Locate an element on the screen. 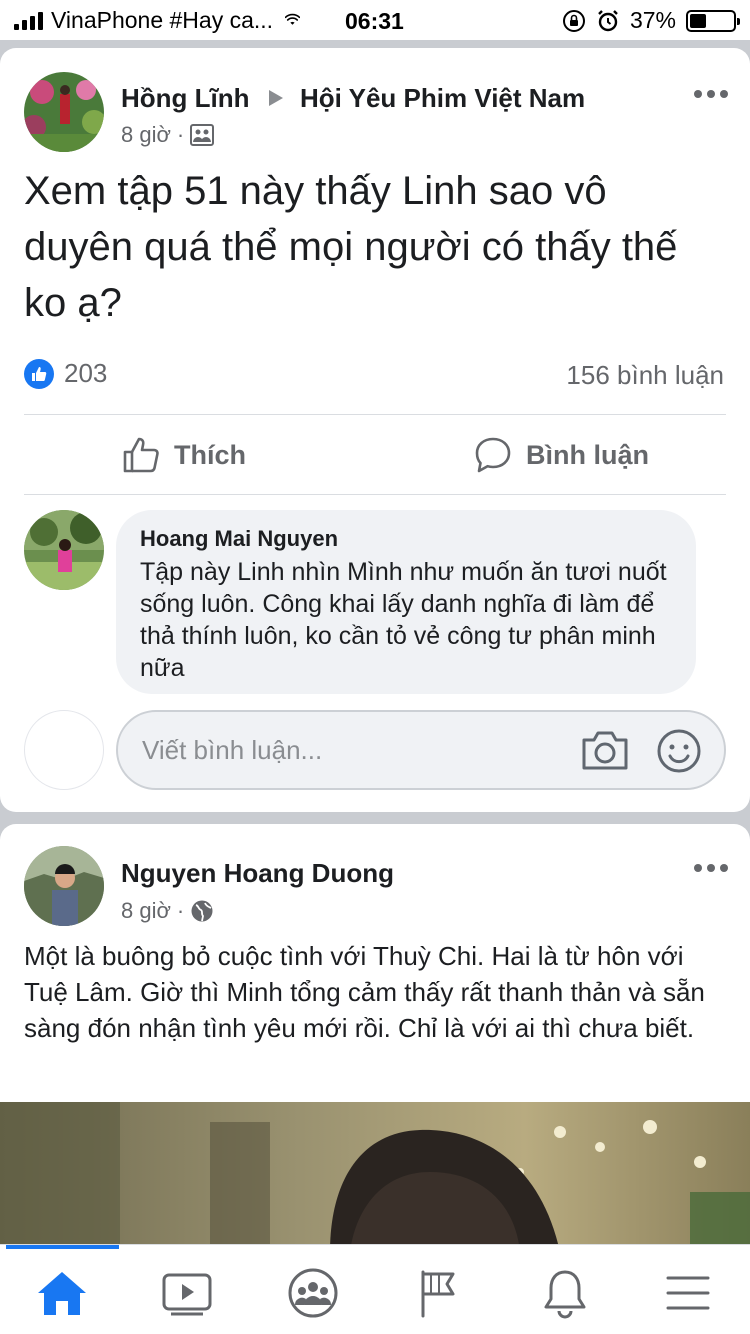 The image size is (750, 1334). arrow-right-icon is located at coordinates (275, 98).